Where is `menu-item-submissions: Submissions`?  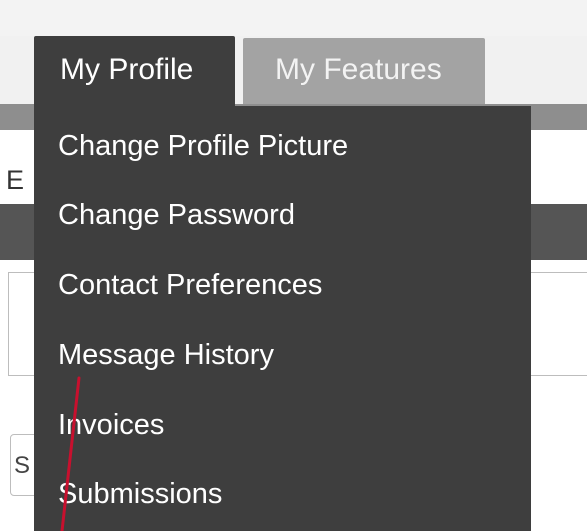 menu-item-submissions: Submissions is located at coordinates (140, 494).